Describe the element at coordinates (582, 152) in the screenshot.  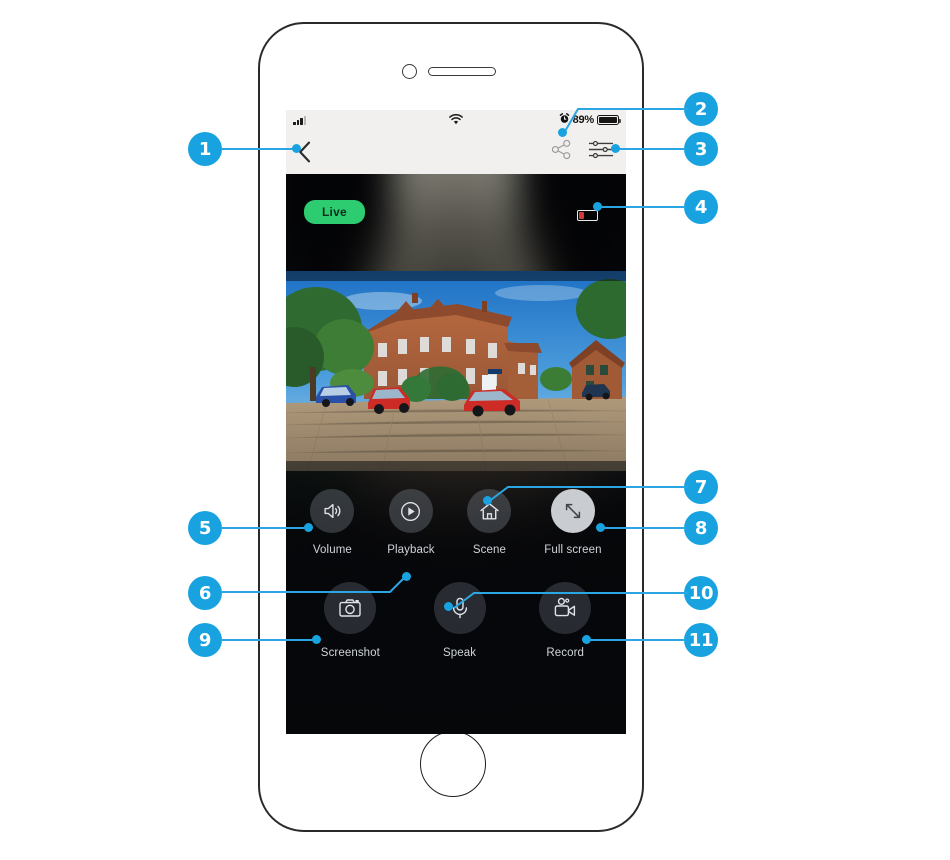
I see `nav-actions` at that location.